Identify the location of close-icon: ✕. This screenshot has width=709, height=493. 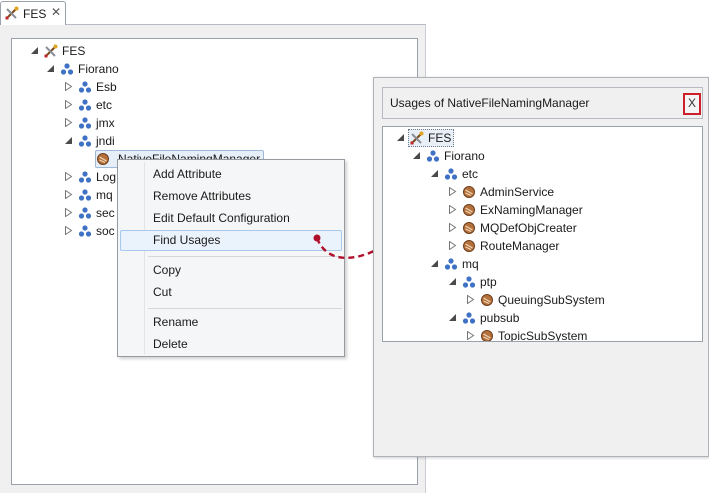
(56, 12).